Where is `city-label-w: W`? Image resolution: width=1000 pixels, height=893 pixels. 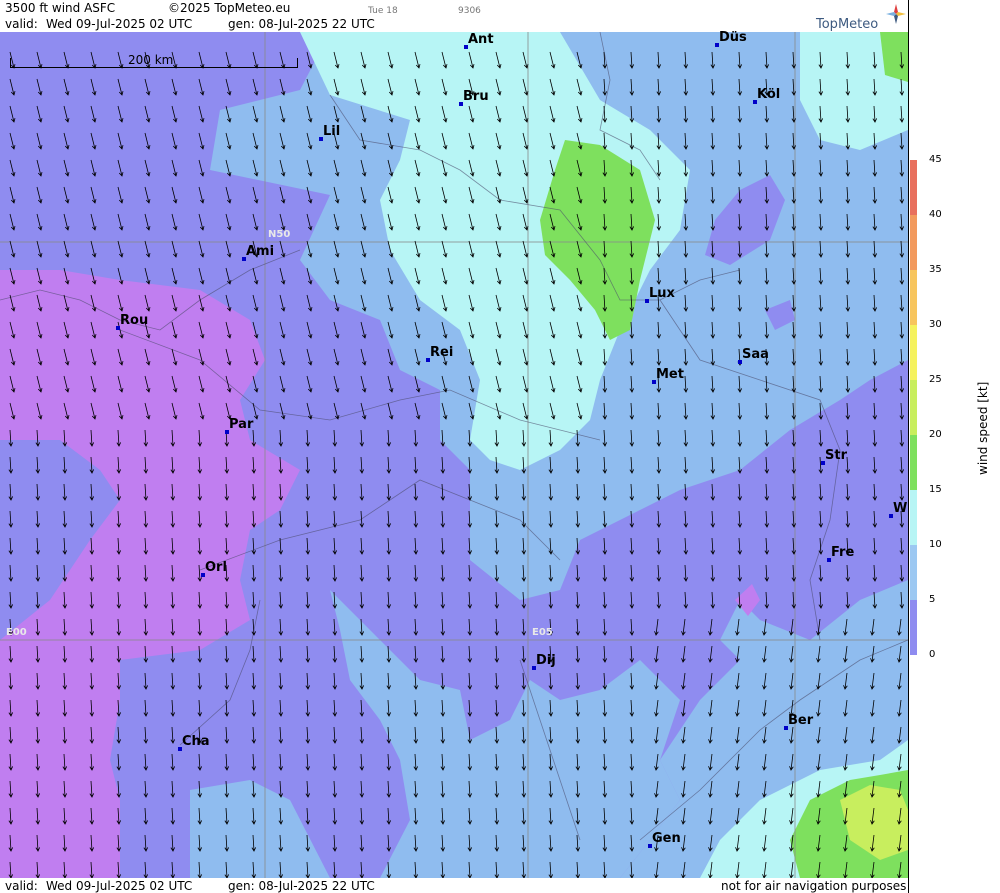
city-label-w: W is located at coordinates (900, 508).